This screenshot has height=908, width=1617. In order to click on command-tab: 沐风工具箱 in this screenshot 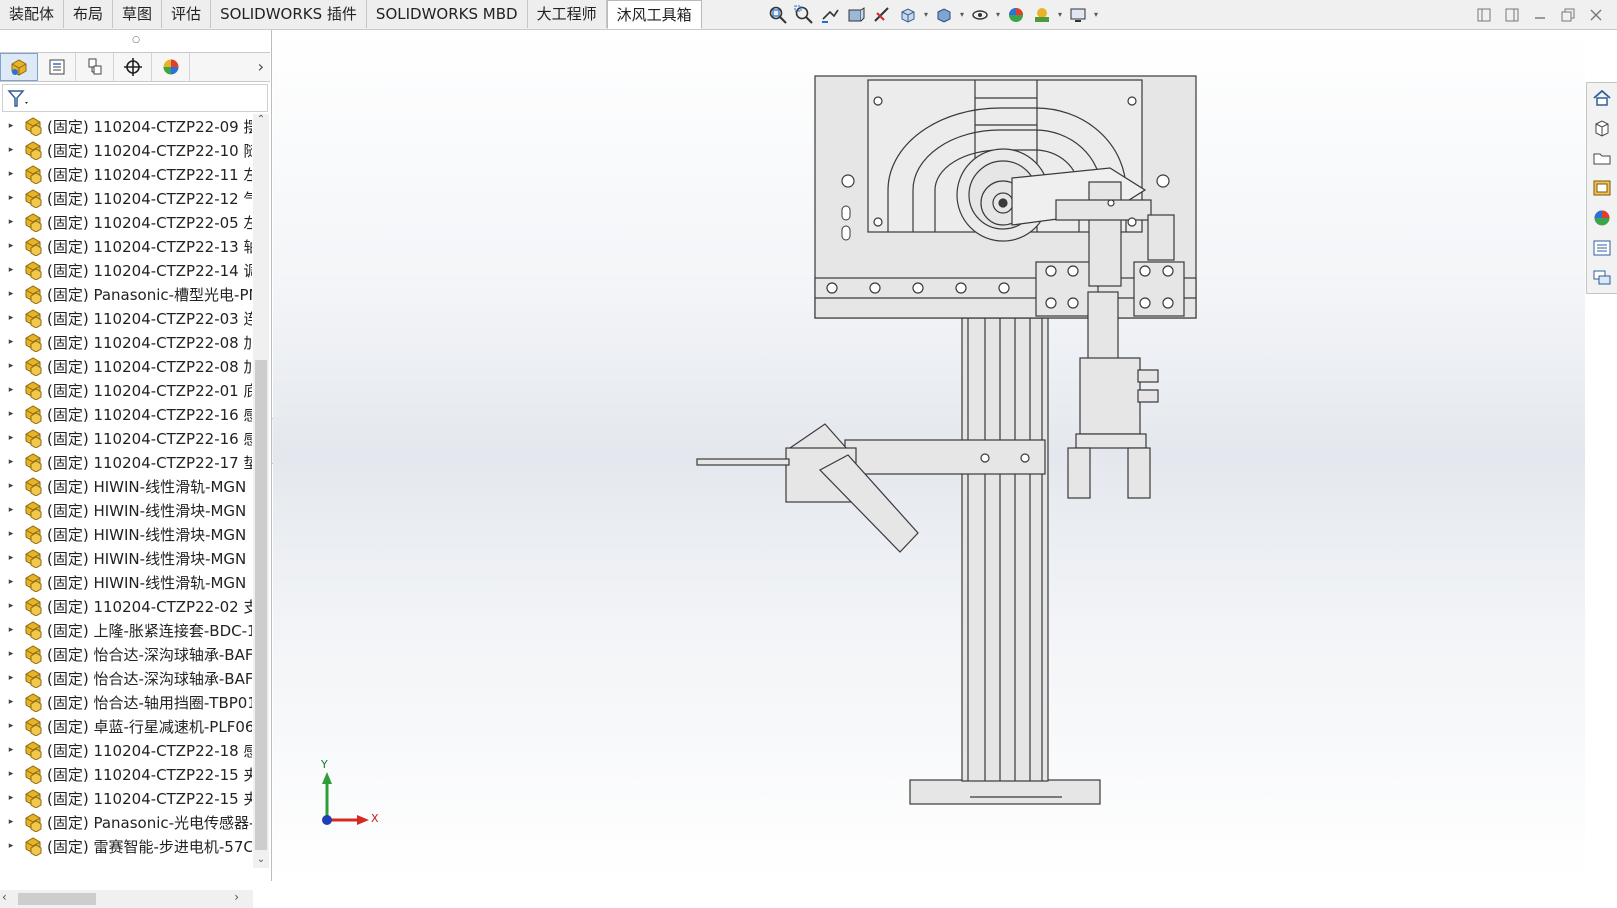, I will do `click(654, 14)`.